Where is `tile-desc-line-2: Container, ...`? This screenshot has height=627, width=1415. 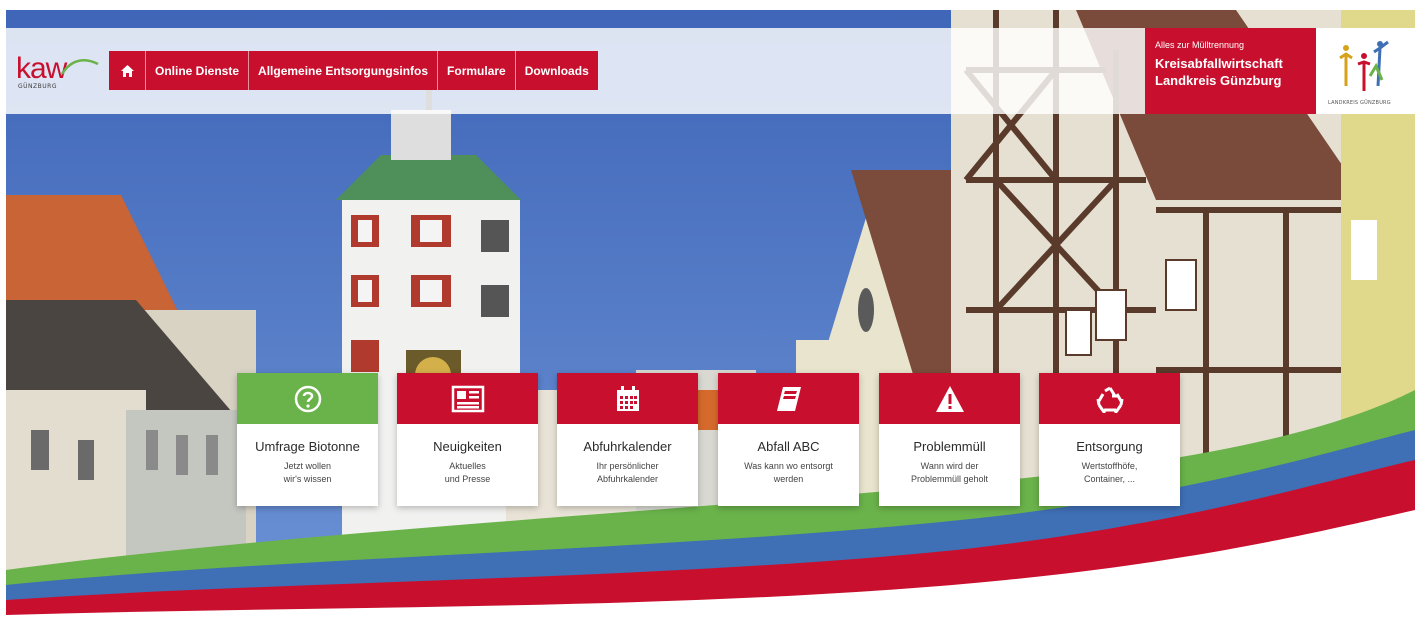 tile-desc-line-2: Container, ... is located at coordinates (1109, 479).